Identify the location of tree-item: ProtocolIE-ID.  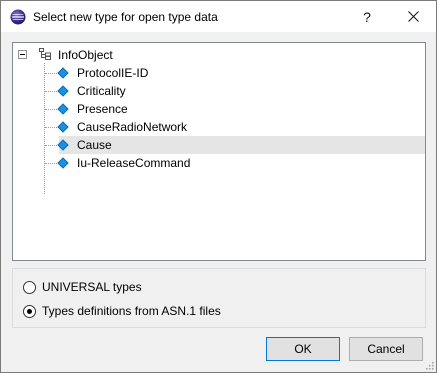
(241, 73).